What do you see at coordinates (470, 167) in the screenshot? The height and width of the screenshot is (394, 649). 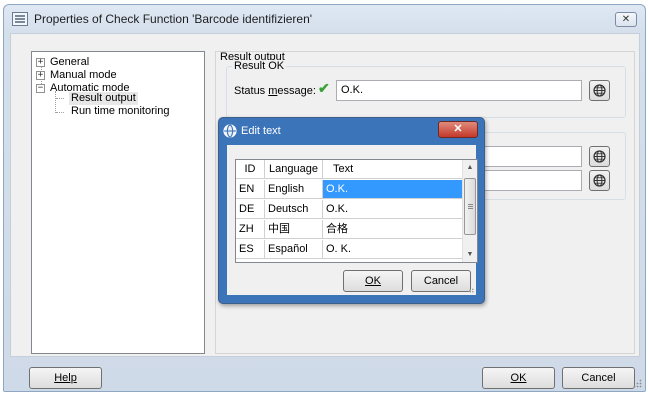 I see `scroll-up-arrow-icon: ▲` at bounding box center [470, 167].